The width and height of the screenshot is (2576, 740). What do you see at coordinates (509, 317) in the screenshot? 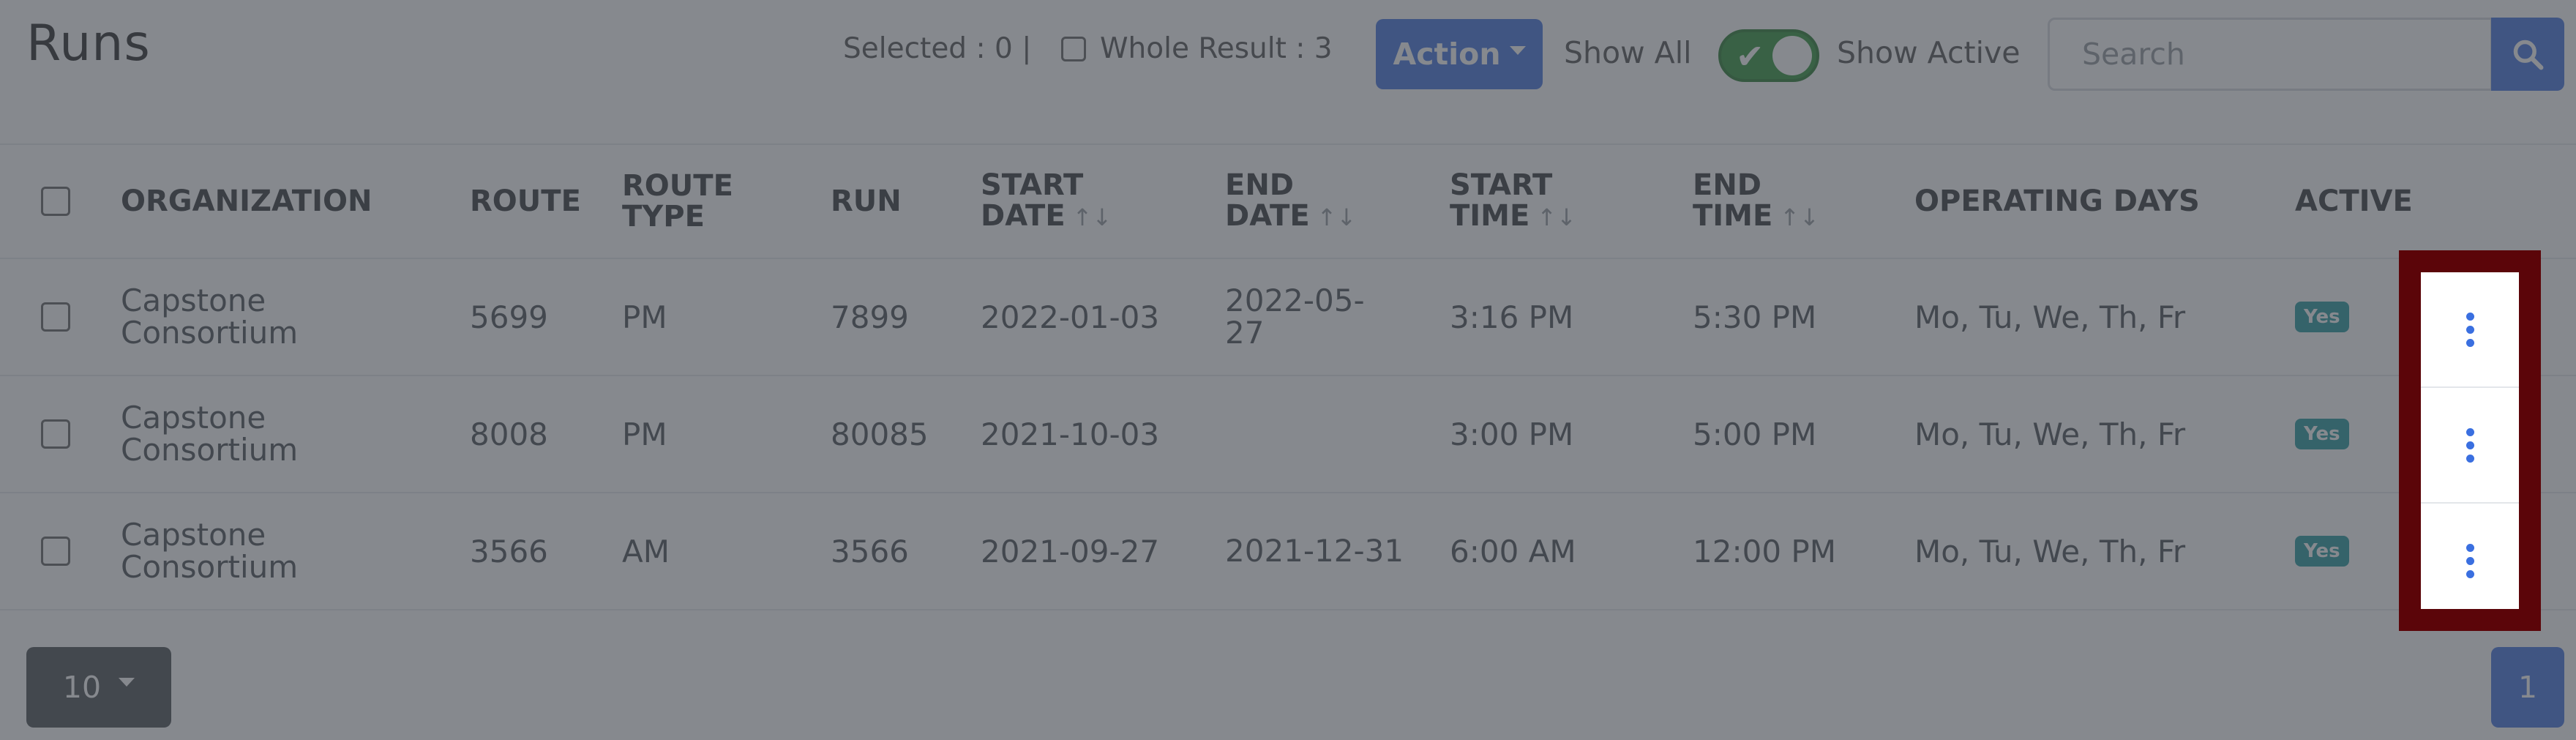
I see `route-cell: 5699` at bounding box center [509, 317].